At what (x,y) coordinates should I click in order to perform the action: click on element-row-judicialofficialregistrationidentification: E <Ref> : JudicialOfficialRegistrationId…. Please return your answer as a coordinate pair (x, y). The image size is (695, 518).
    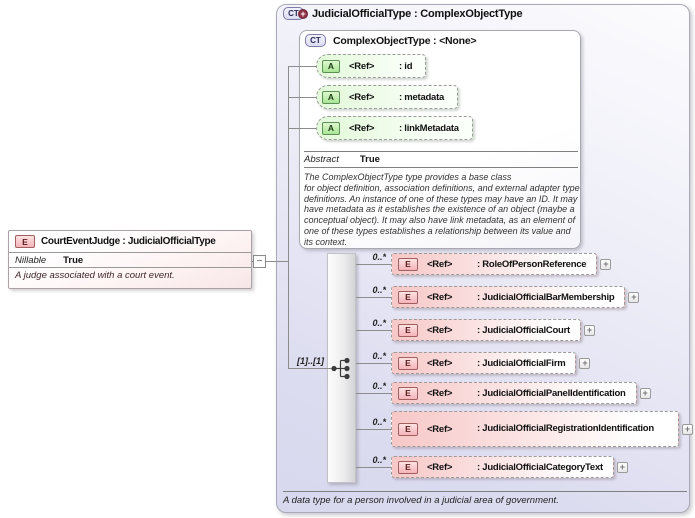
    Looking at the image, I should click on (542, 429).